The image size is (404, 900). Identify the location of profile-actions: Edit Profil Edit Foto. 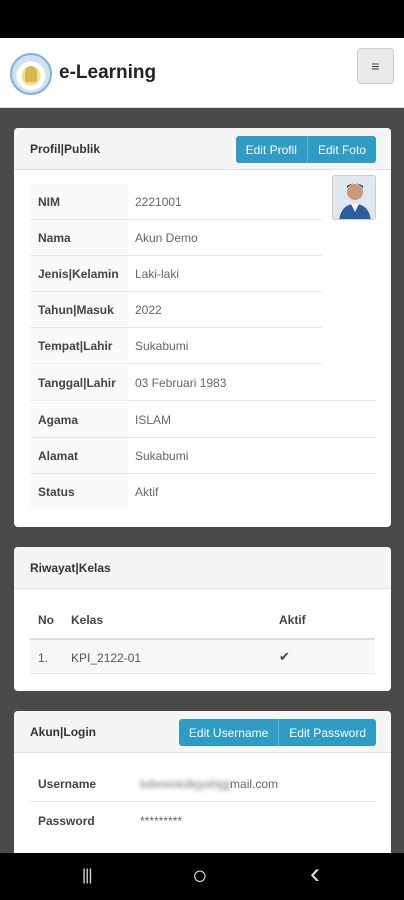
(305, 149).